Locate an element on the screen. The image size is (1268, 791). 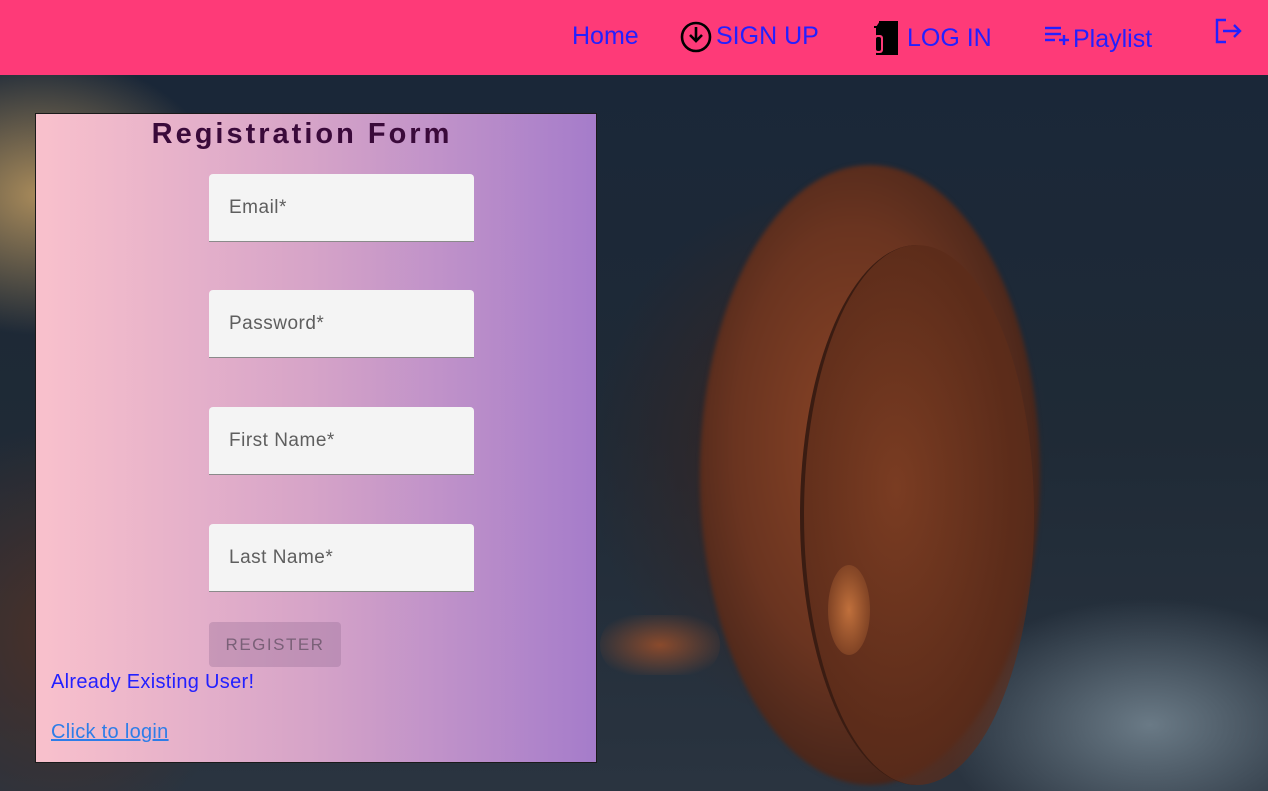
headphone-cup-inner-shape is located at coordinates (917, 515).